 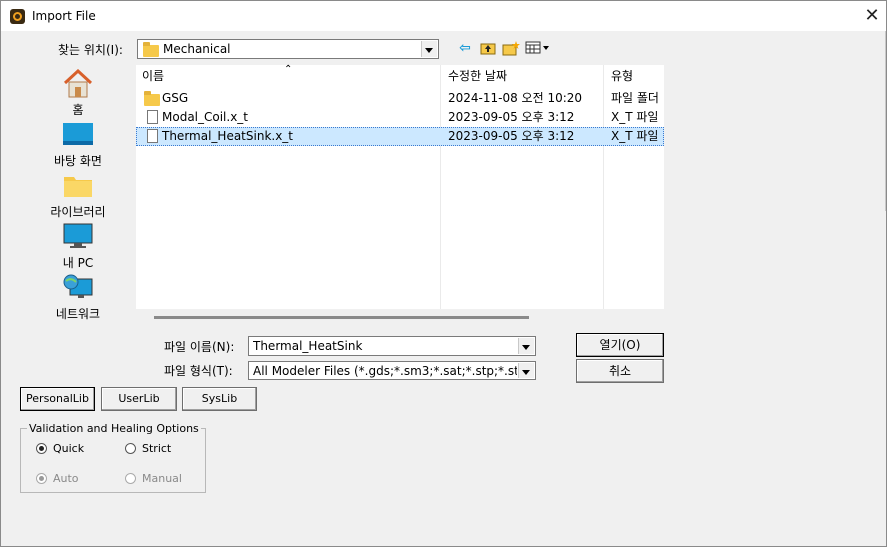 I want to click on personal-lib-button: PersonalLib, so click(x=57, y=399).